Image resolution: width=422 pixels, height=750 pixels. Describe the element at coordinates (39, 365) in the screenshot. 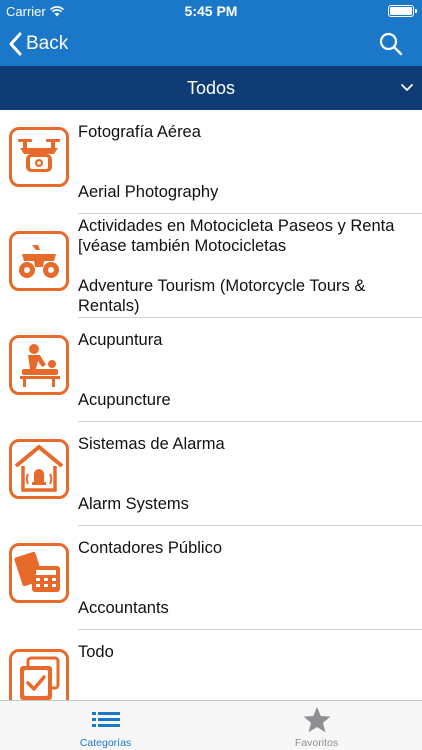

I see `acupuncture-massage-icon` at that location.